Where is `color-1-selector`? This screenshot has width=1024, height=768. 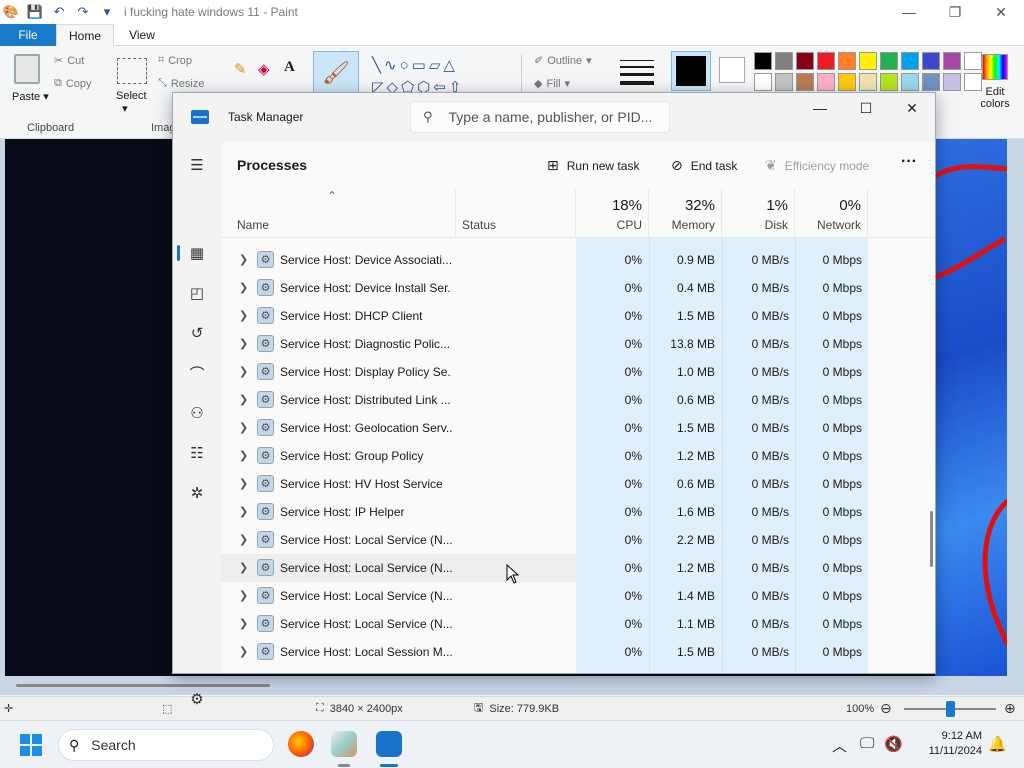
color-1-selector is located at coordinates (691, 71).